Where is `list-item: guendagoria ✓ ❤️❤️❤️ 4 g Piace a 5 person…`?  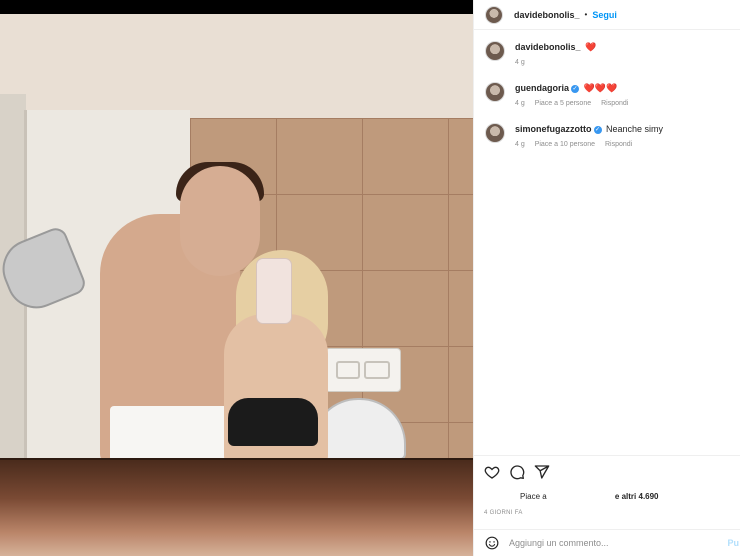
list-item: guendagoria ✓ ❤️❤️❤️ 4 g Piace a 5 person… is located at coordinates (560, 94).